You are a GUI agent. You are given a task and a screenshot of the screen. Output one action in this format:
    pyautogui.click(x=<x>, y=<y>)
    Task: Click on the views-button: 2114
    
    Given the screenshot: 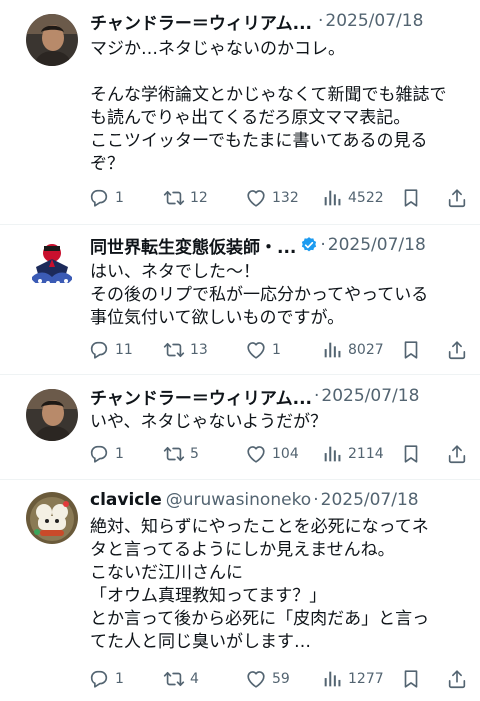 What is the action you would take?
    pyautogui.click(x=352, y=454)
    